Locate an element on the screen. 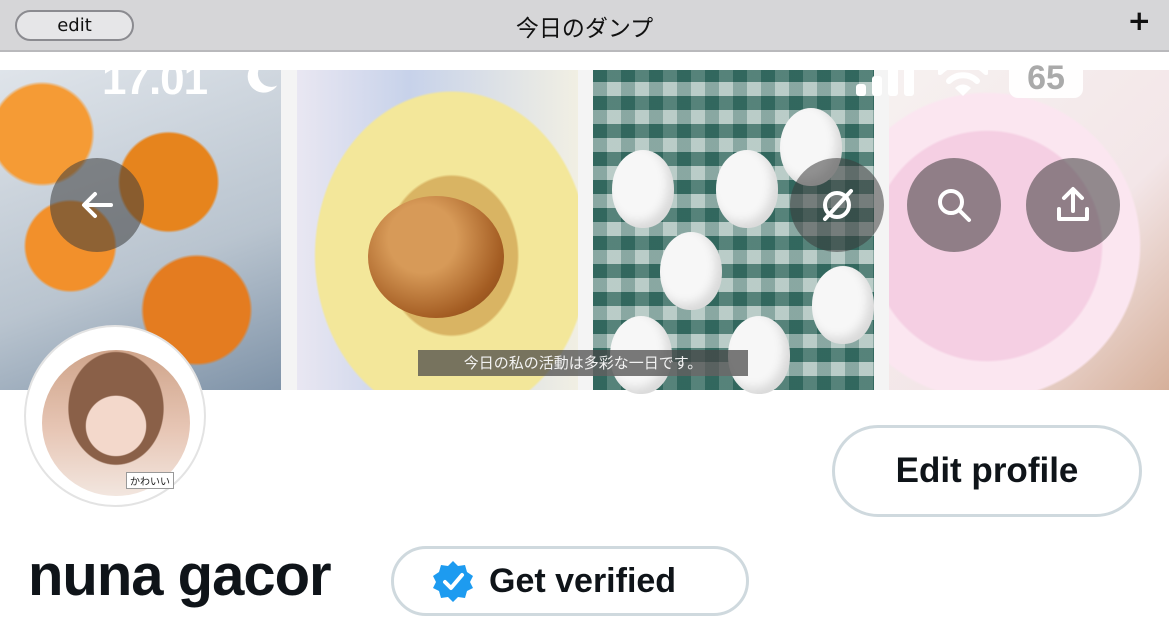 This screenshot has height=631, width=1169. donut-shape is located at coordinates (436, 257).